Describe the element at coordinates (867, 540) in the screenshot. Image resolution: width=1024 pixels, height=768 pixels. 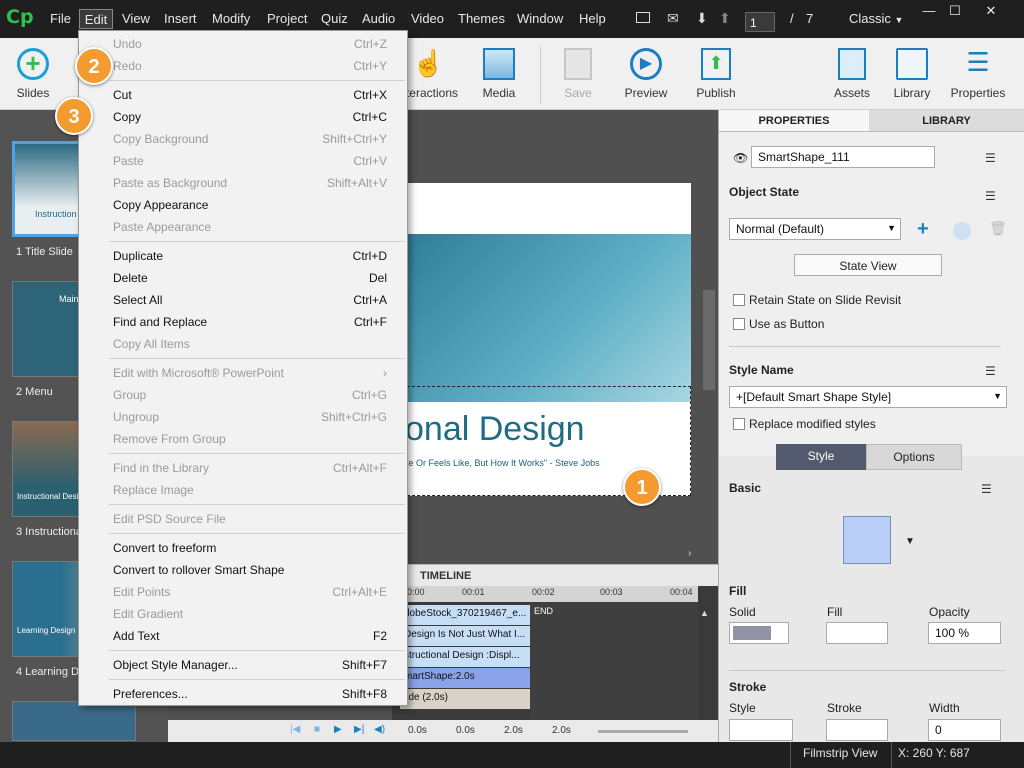
I see `shape-preview` at that location.